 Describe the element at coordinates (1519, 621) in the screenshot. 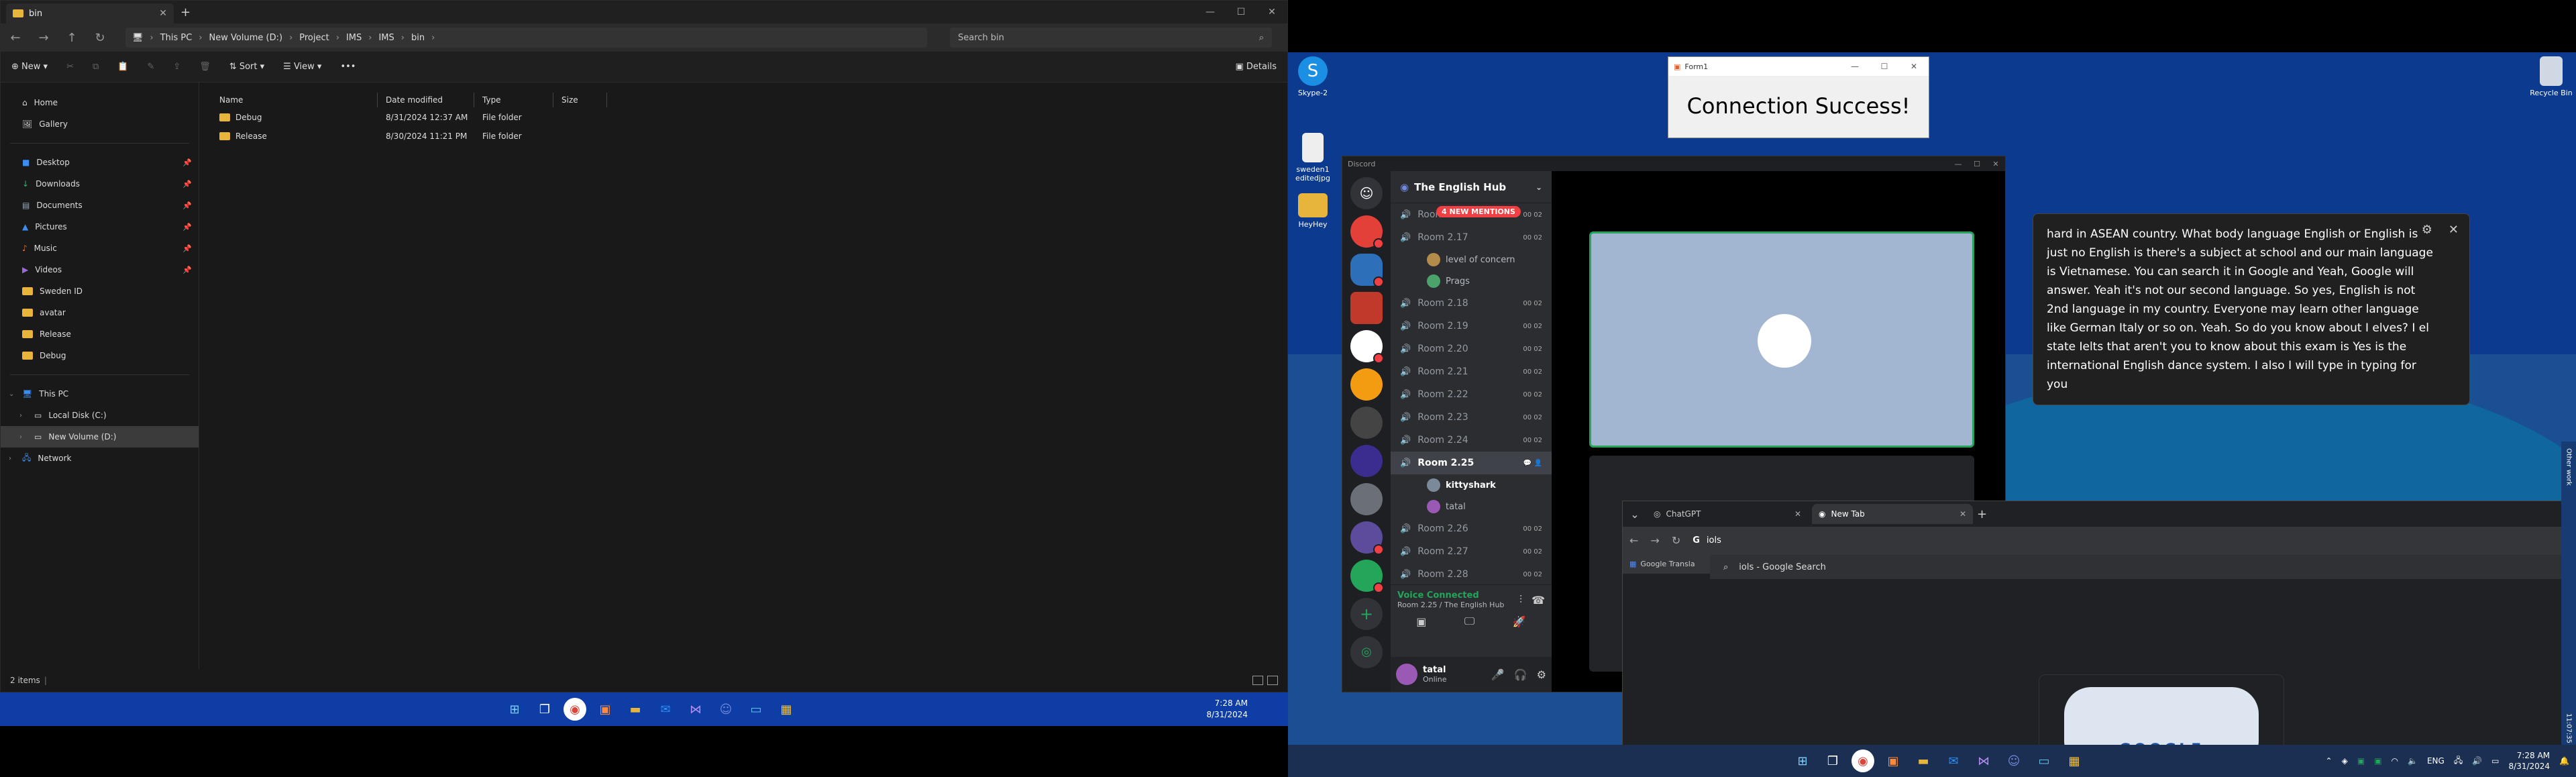

I see `activity-icon: 🚀` at that location.